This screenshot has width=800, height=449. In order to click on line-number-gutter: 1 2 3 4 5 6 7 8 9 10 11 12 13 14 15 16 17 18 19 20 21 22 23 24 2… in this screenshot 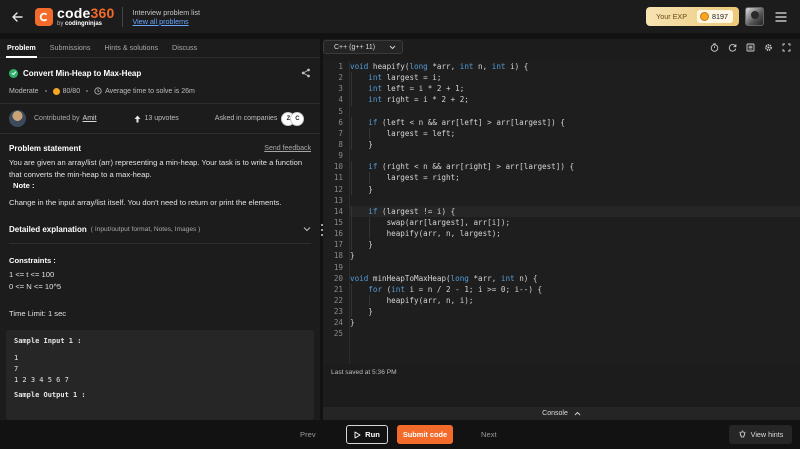, I will do `click(336, 212)`.